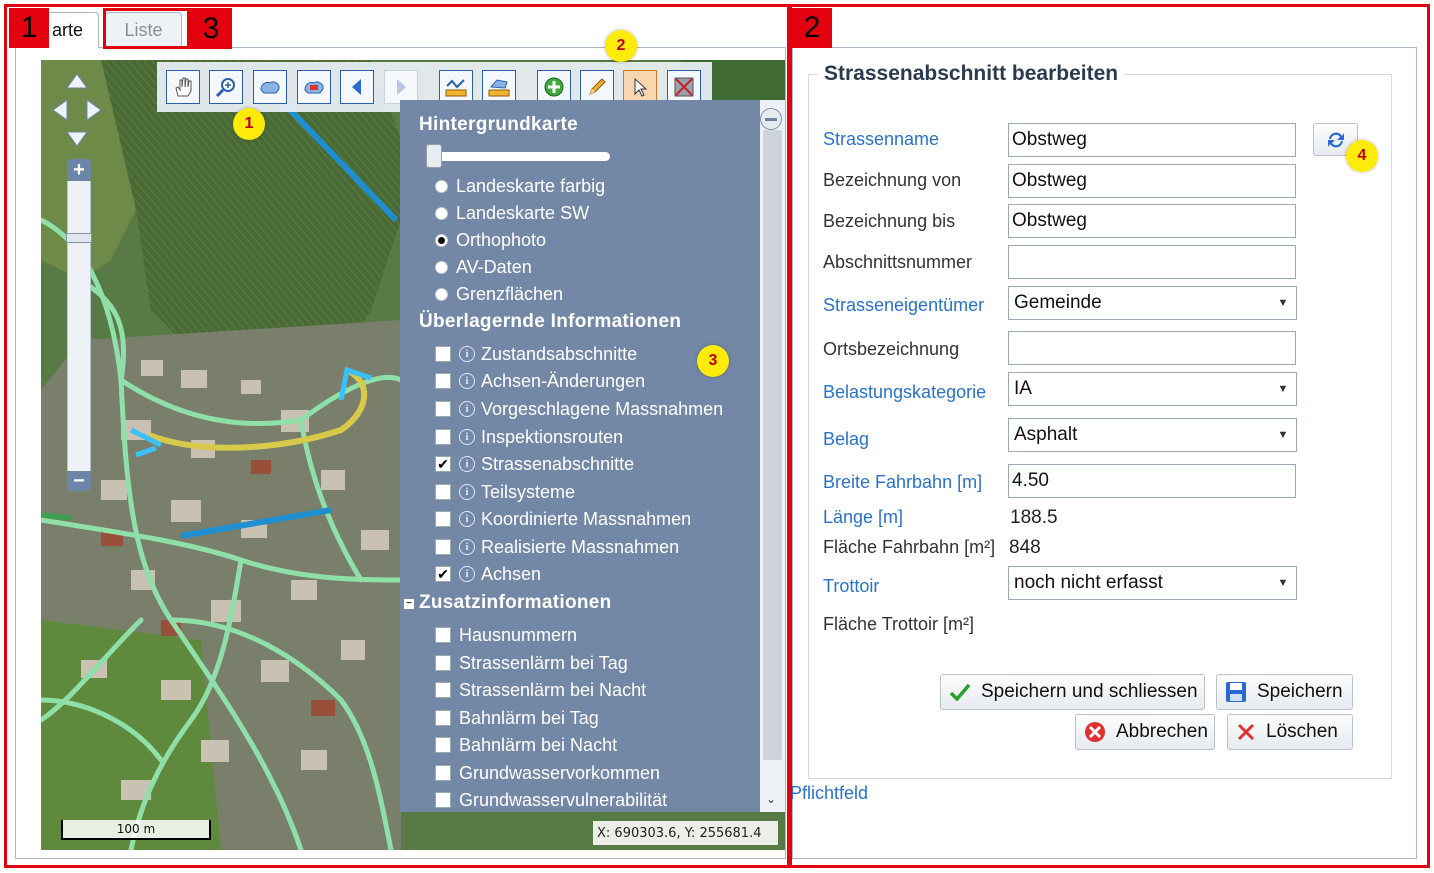 The height and width of the screenshot is (873, 1434). Describe the element at coordinates (812, 28) in the screenshot. I see `annotation-number-2: 2` at that location.